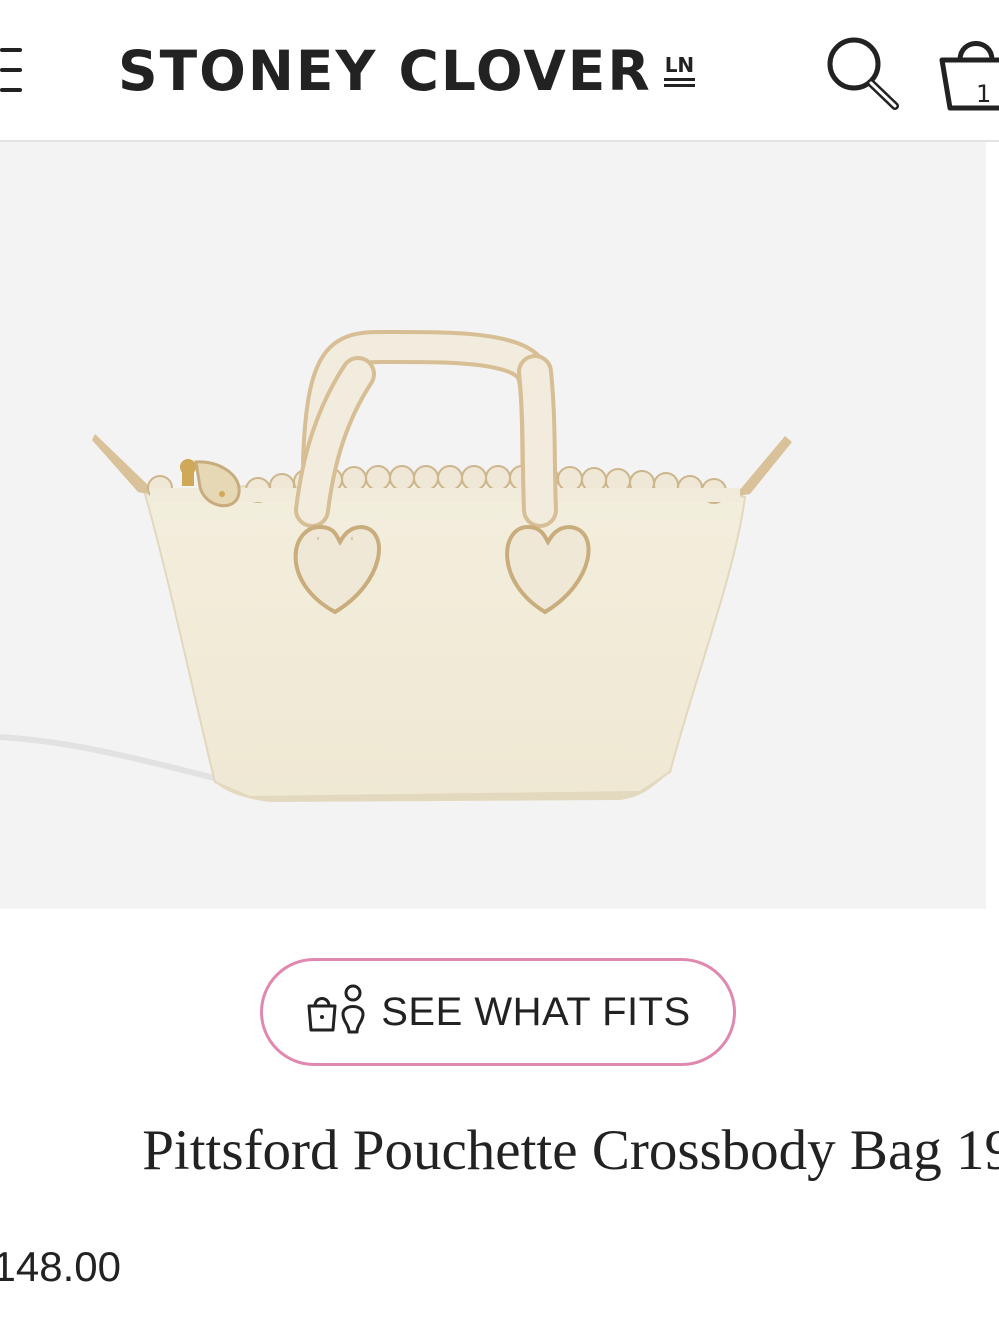 Image resolution: width=999 pixels, height=1333 pixels. What do you see at coordinates (15, 70) in the screenshot?
I see `hamburger-menu-icon` at bounding box center [15, 70].